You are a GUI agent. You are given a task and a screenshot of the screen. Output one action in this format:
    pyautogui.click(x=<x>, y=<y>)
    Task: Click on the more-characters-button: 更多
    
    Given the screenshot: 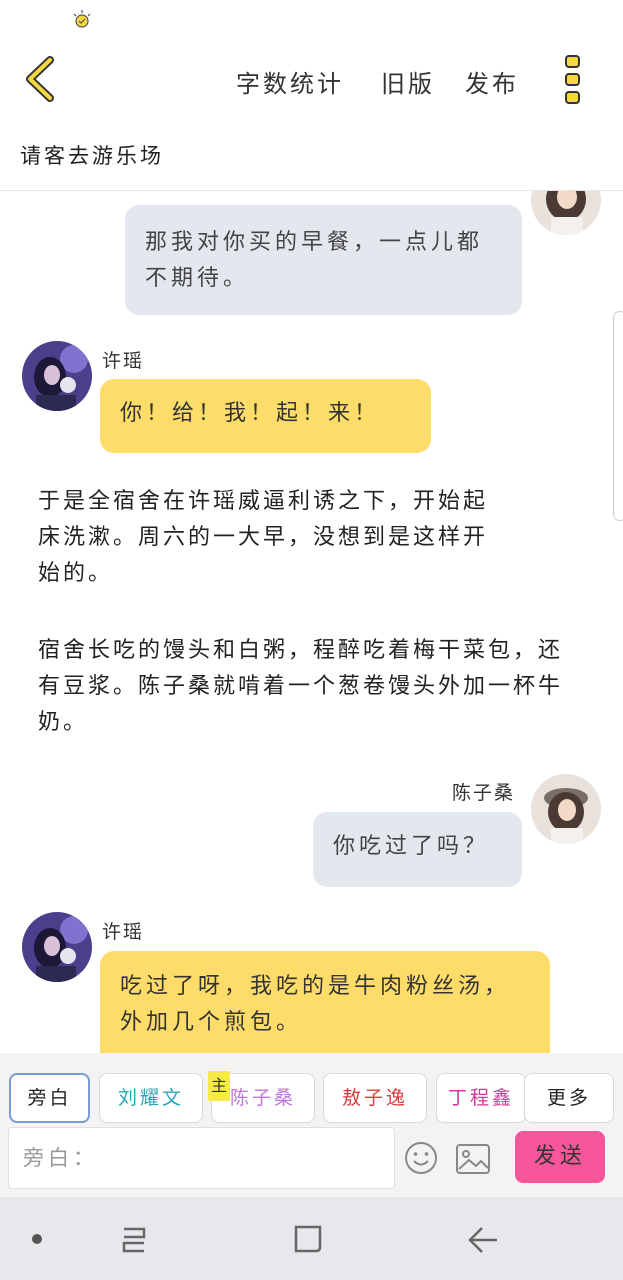 What is the action you would take?
    pyautogui.click(x=569, y=1098)
    